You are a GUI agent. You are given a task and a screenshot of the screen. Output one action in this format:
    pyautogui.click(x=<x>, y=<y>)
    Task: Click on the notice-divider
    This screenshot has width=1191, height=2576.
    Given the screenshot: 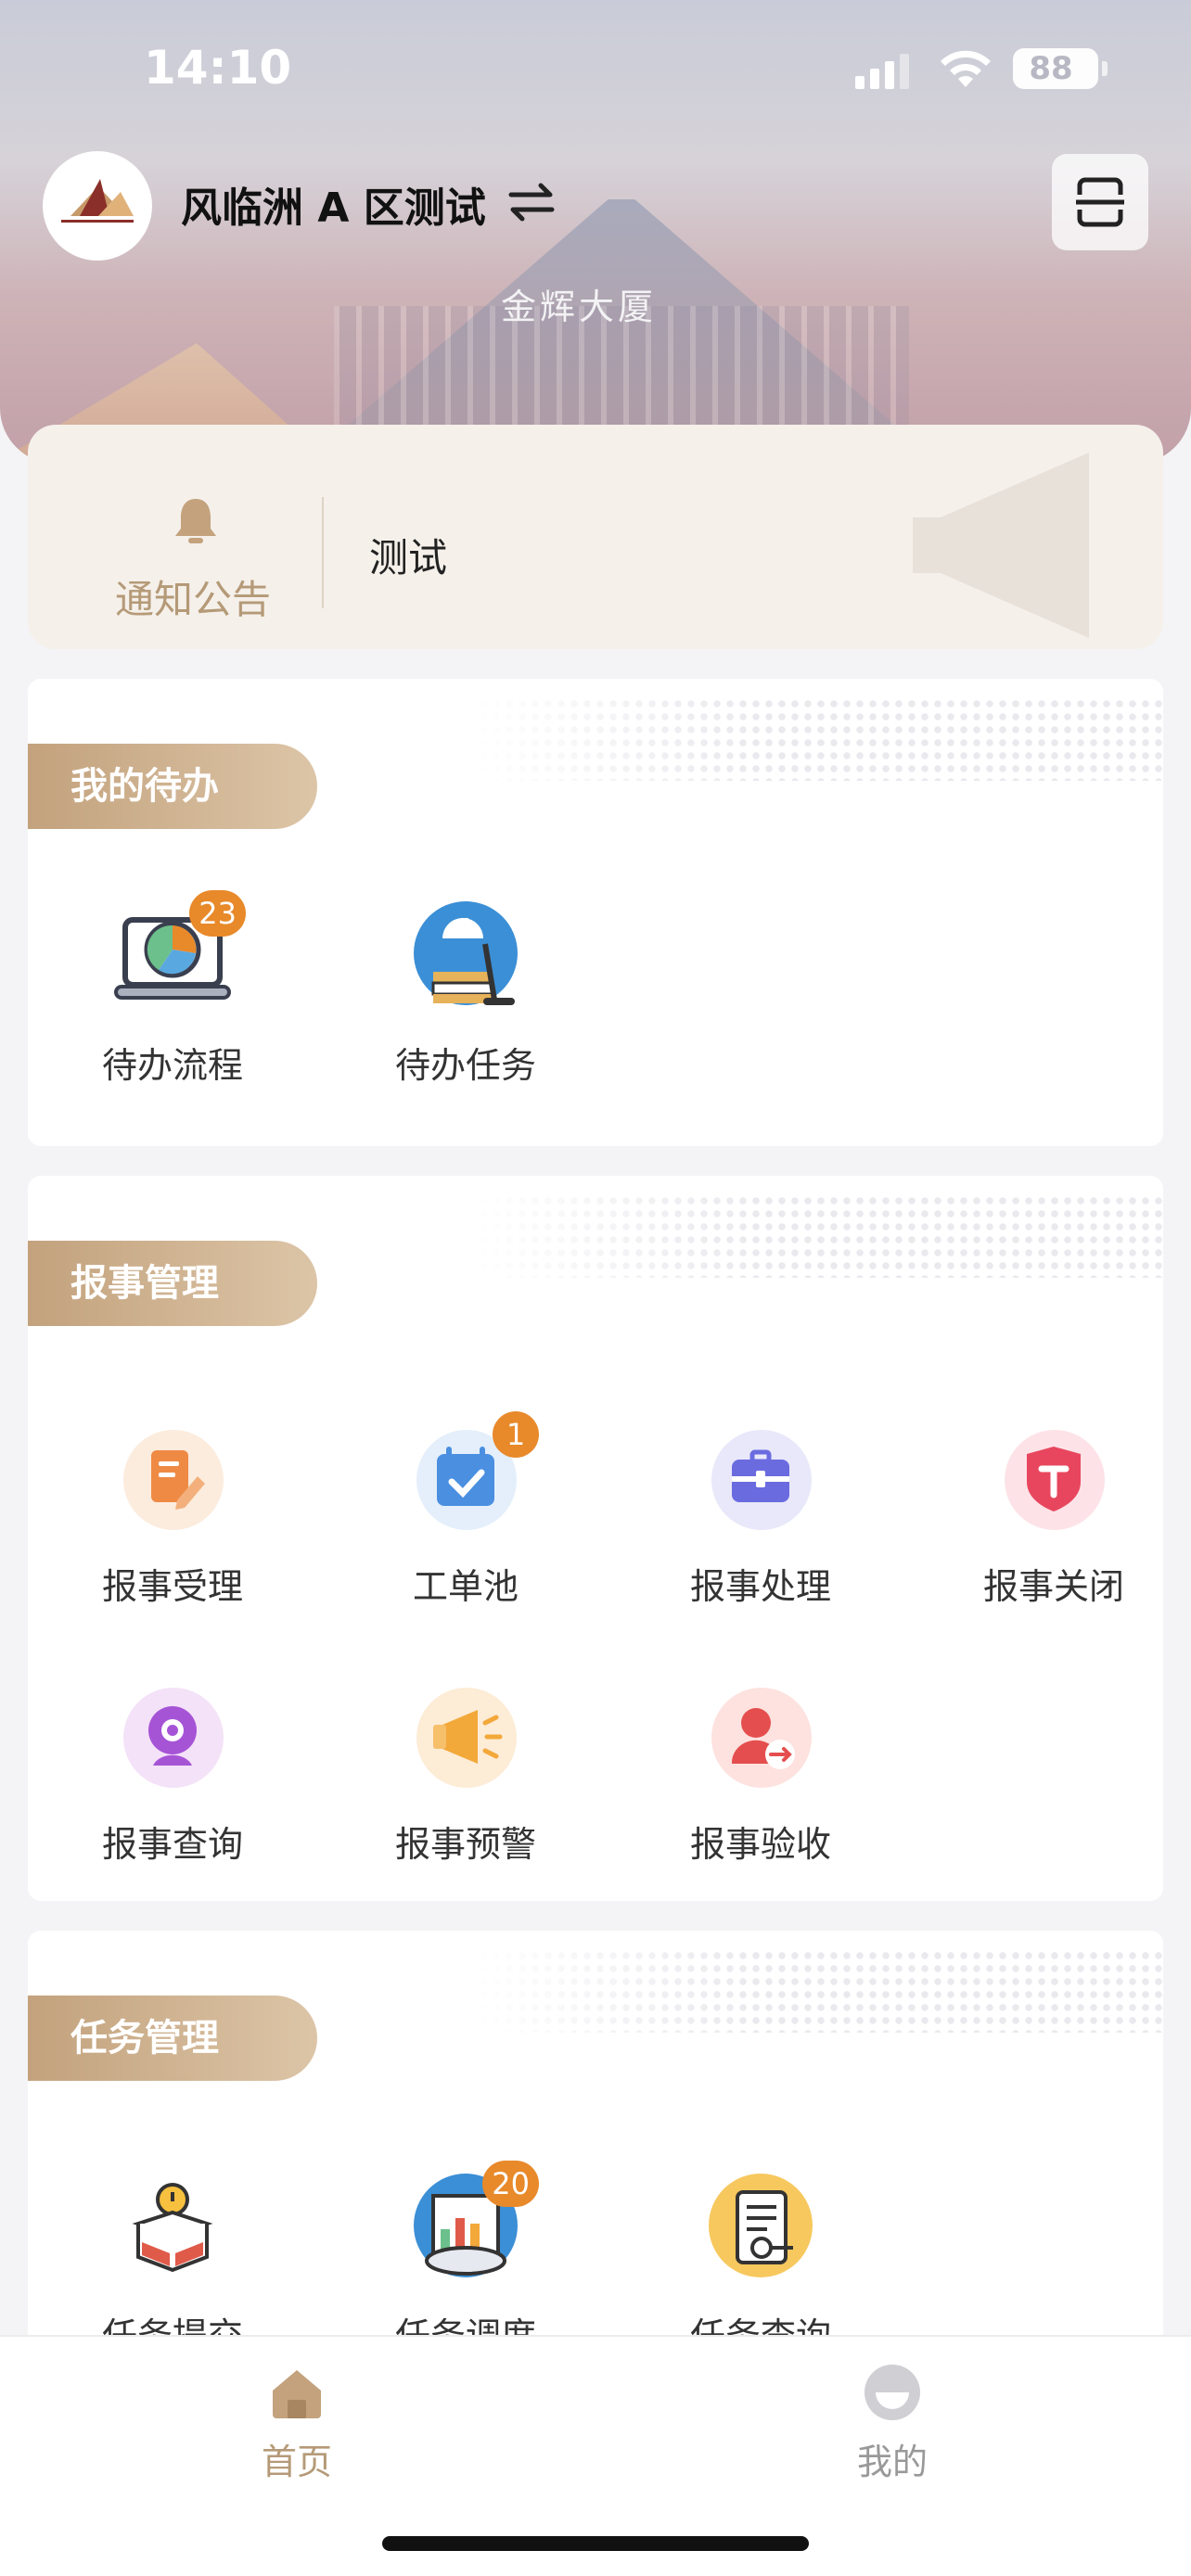 What is the action you would take?
    pyautogui.click(x=323, y=552)
    